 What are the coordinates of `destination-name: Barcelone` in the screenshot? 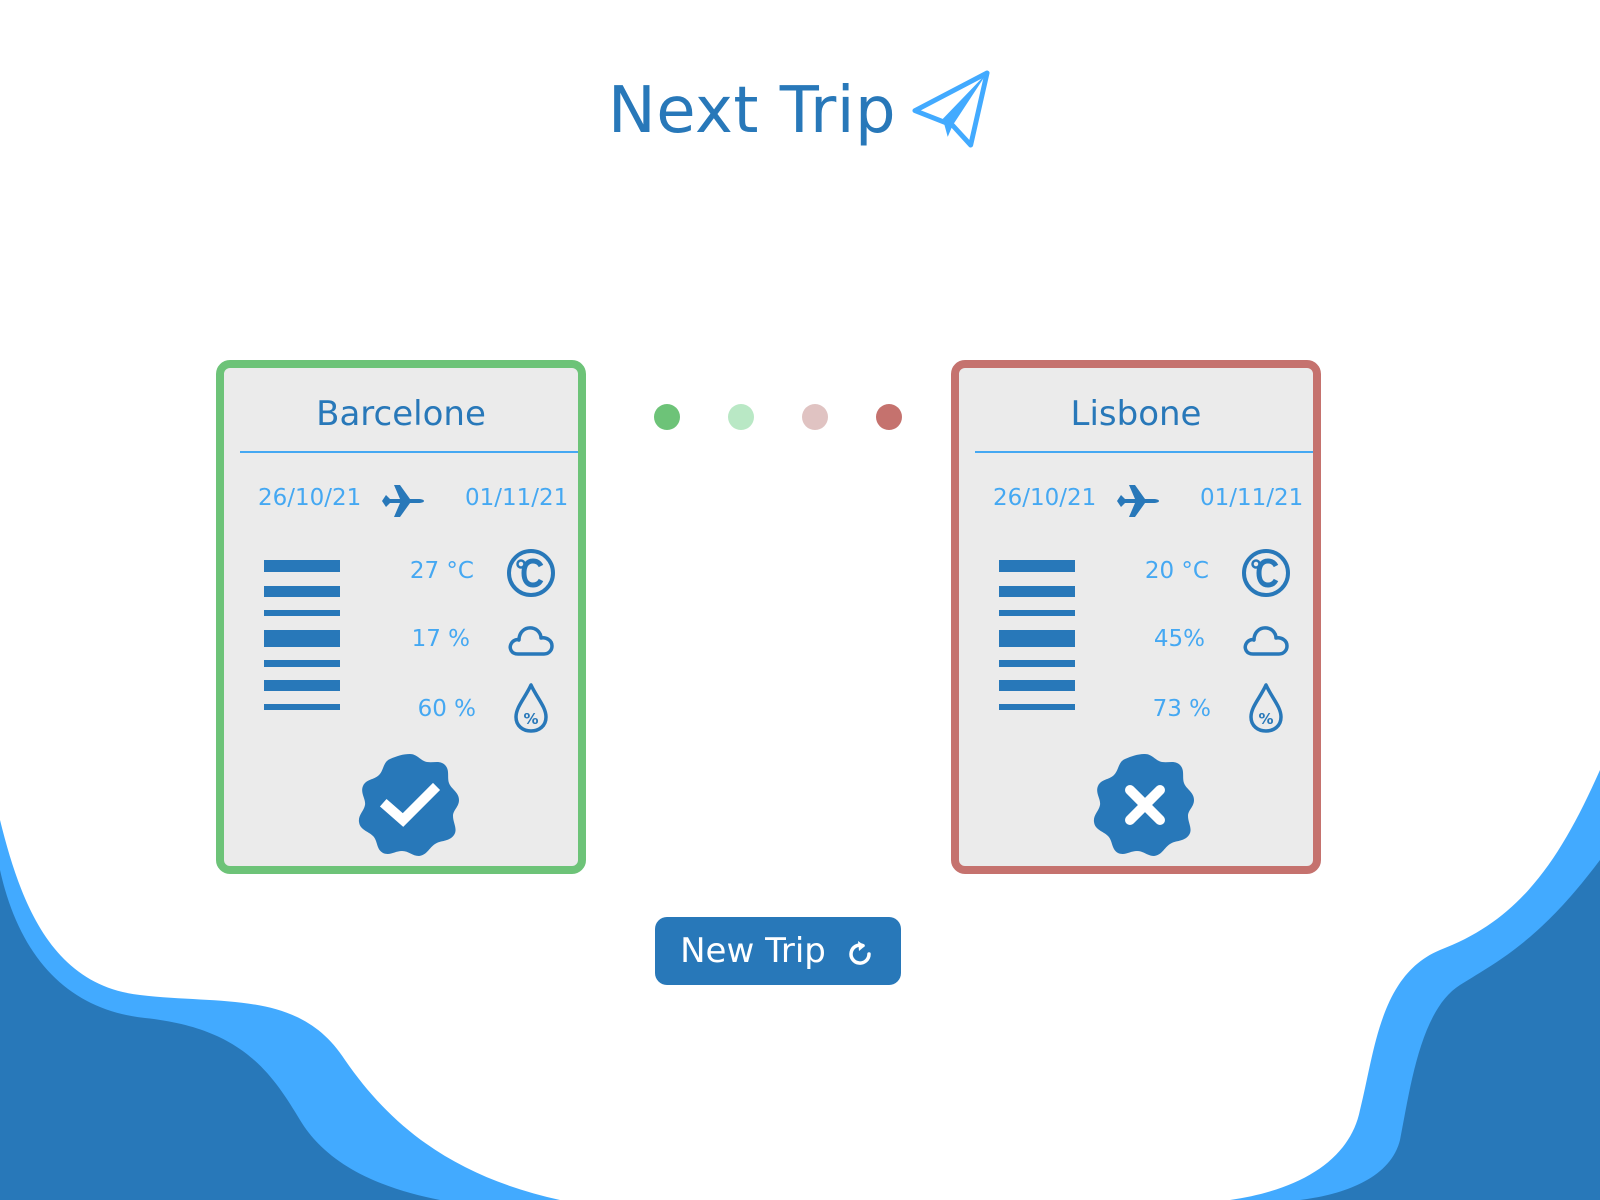 It's located at (401, 414).